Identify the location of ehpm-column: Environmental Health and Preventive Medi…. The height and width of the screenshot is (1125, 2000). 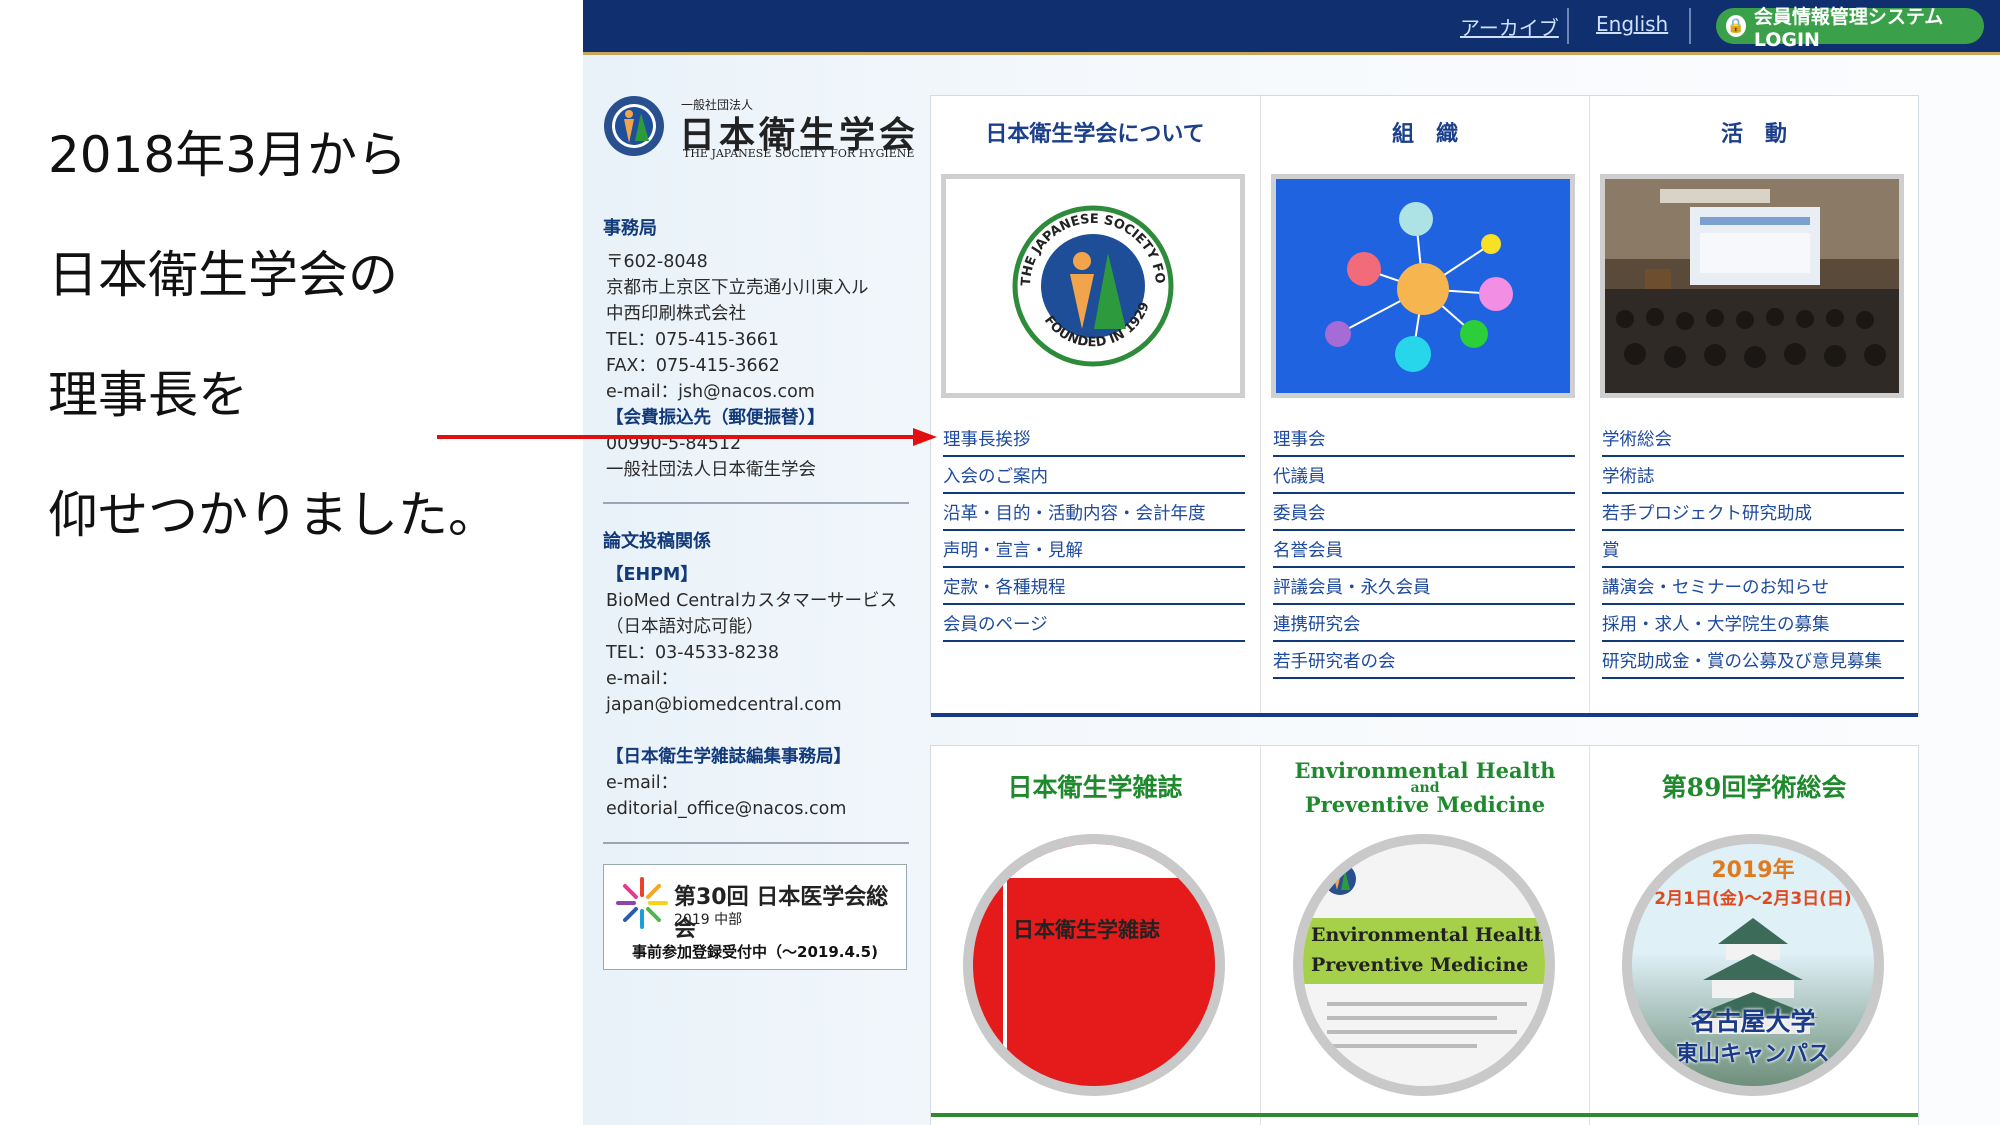
(1424, 935).